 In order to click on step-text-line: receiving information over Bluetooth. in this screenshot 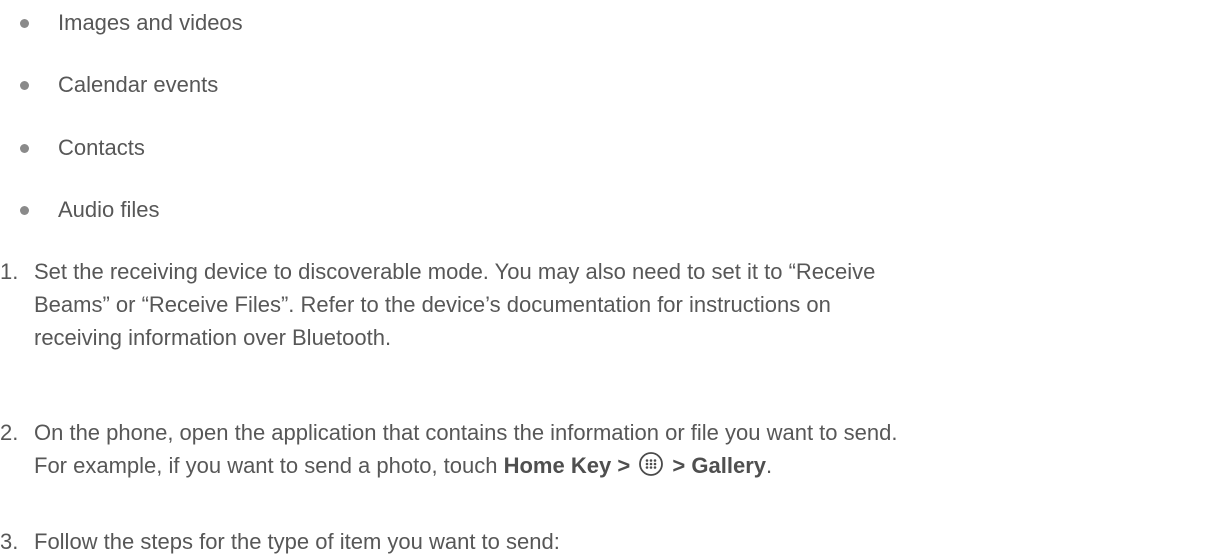, I will do `click(213, 337)`.